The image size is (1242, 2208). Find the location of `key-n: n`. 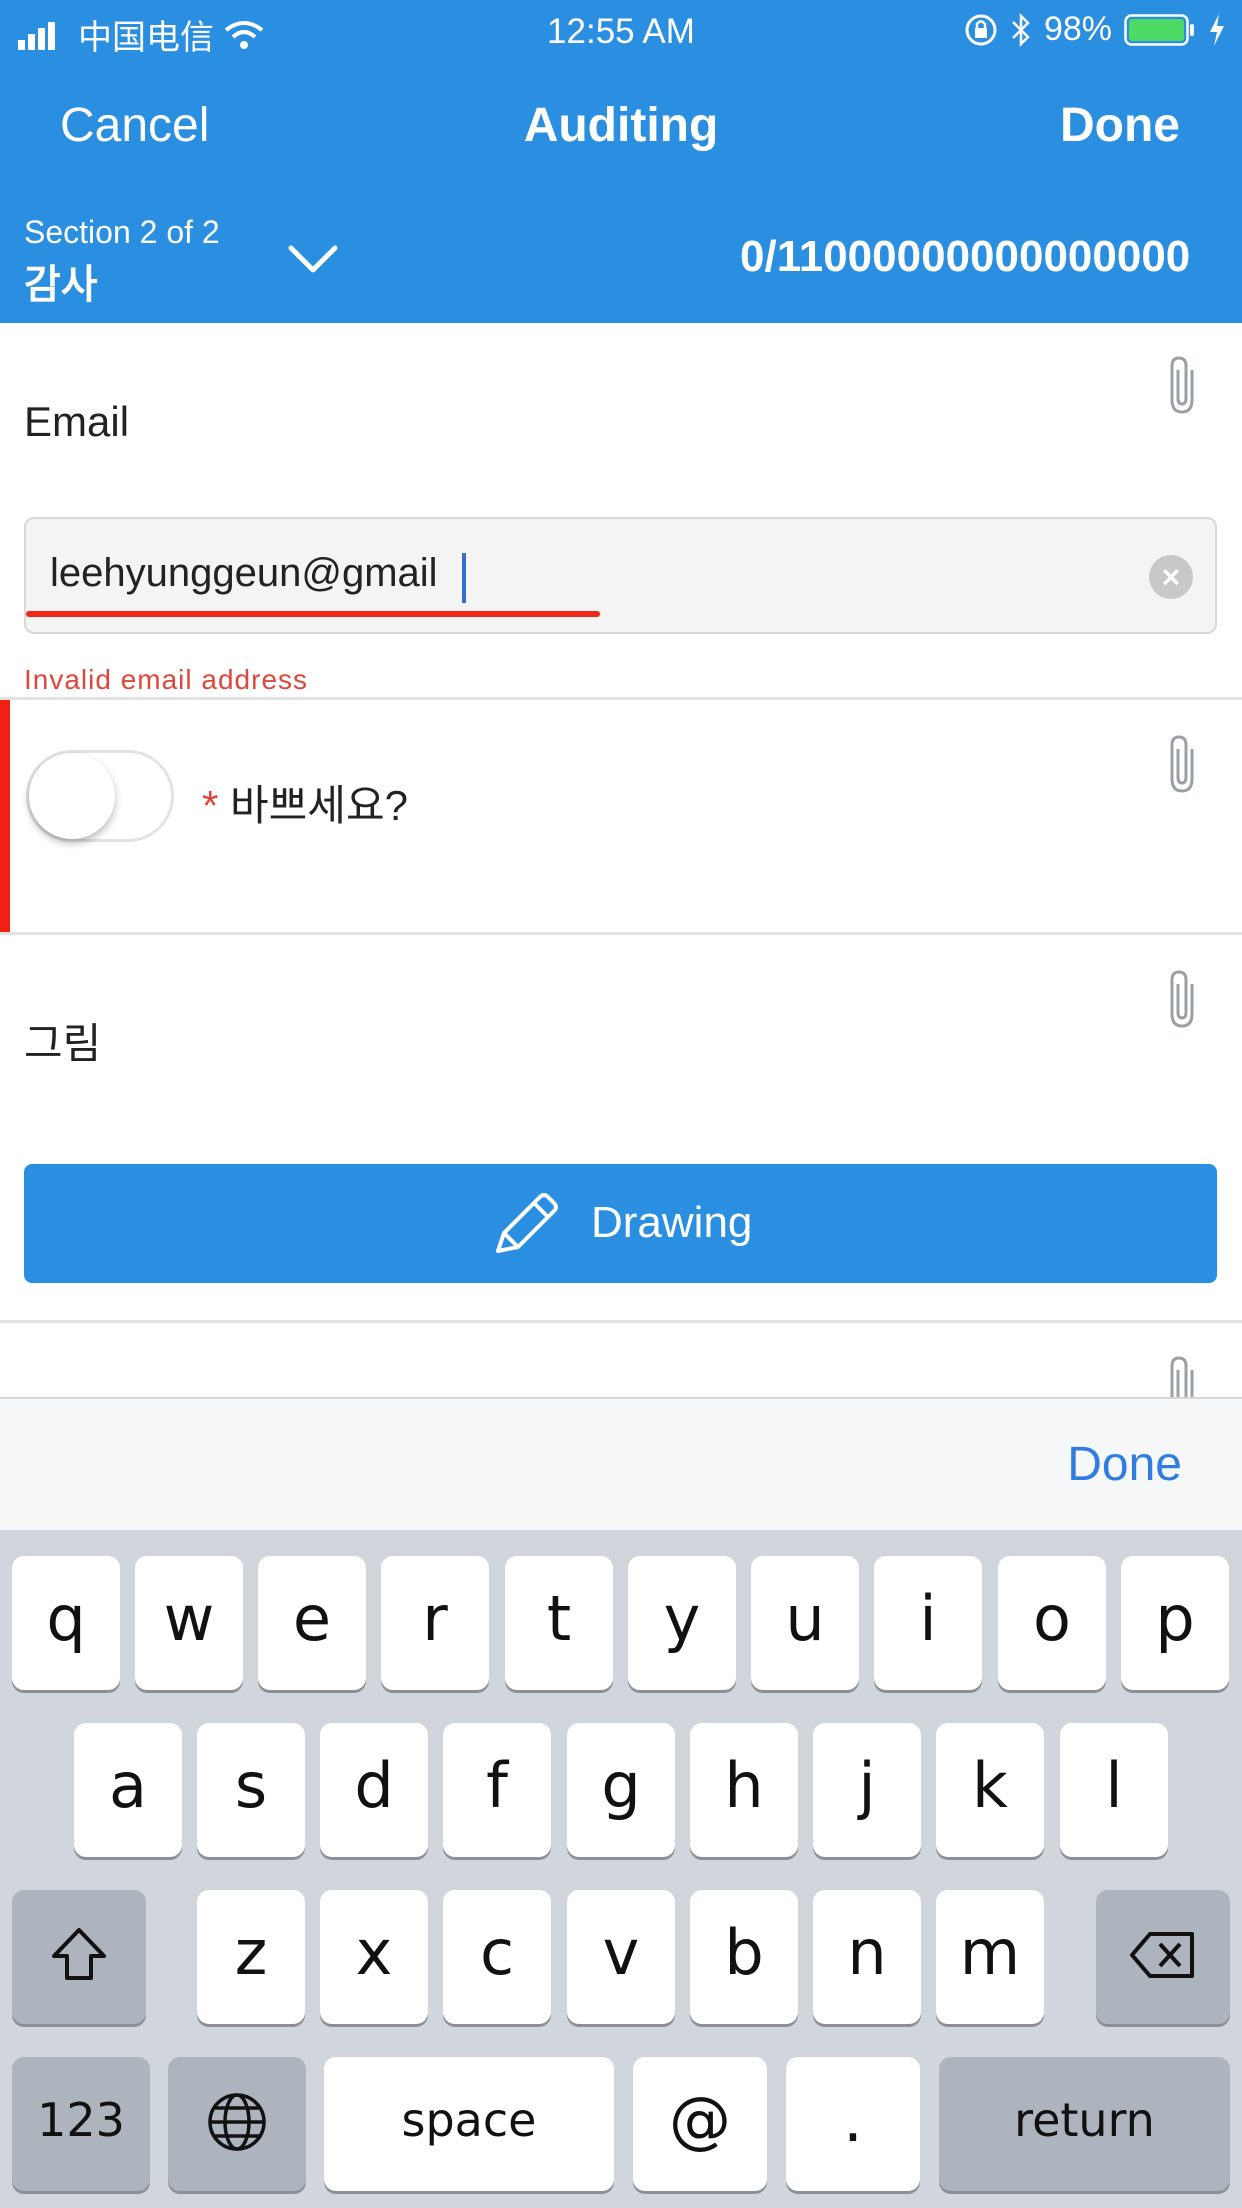

key-n: n is located at coordinates (867, 1957).